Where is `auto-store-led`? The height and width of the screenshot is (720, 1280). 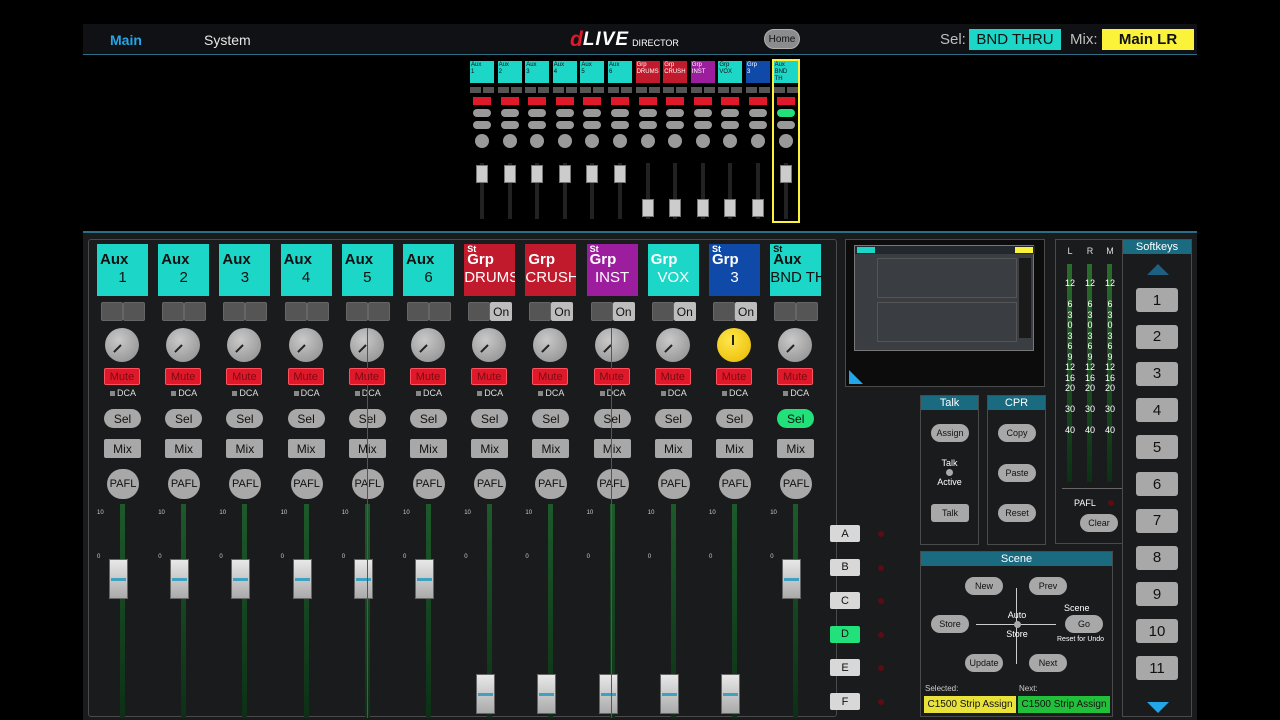 auto-store-led is located at coordinates (1017, 624).